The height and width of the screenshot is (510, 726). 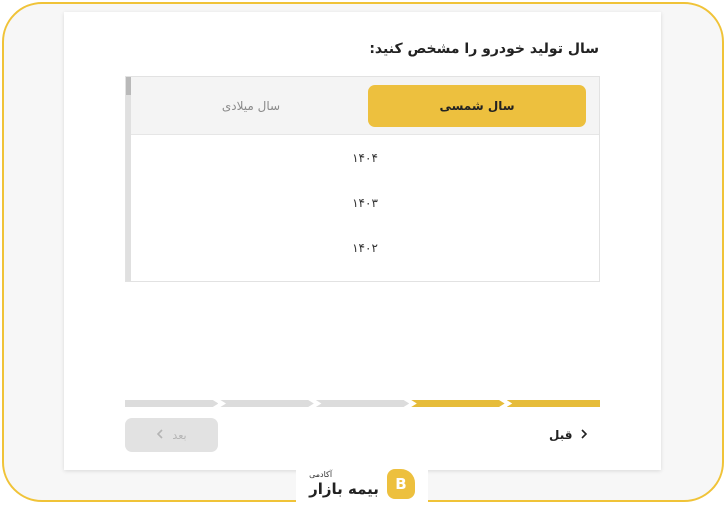 I want to click on tab-shamsi: سال شمسی, so click(x=477, y=106).